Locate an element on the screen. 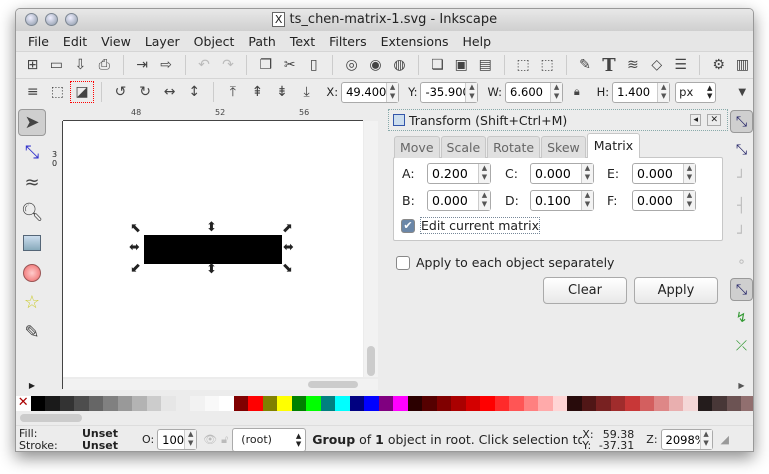  snap-nodes-icon: ⤡ is located at coordinates (741, 289).